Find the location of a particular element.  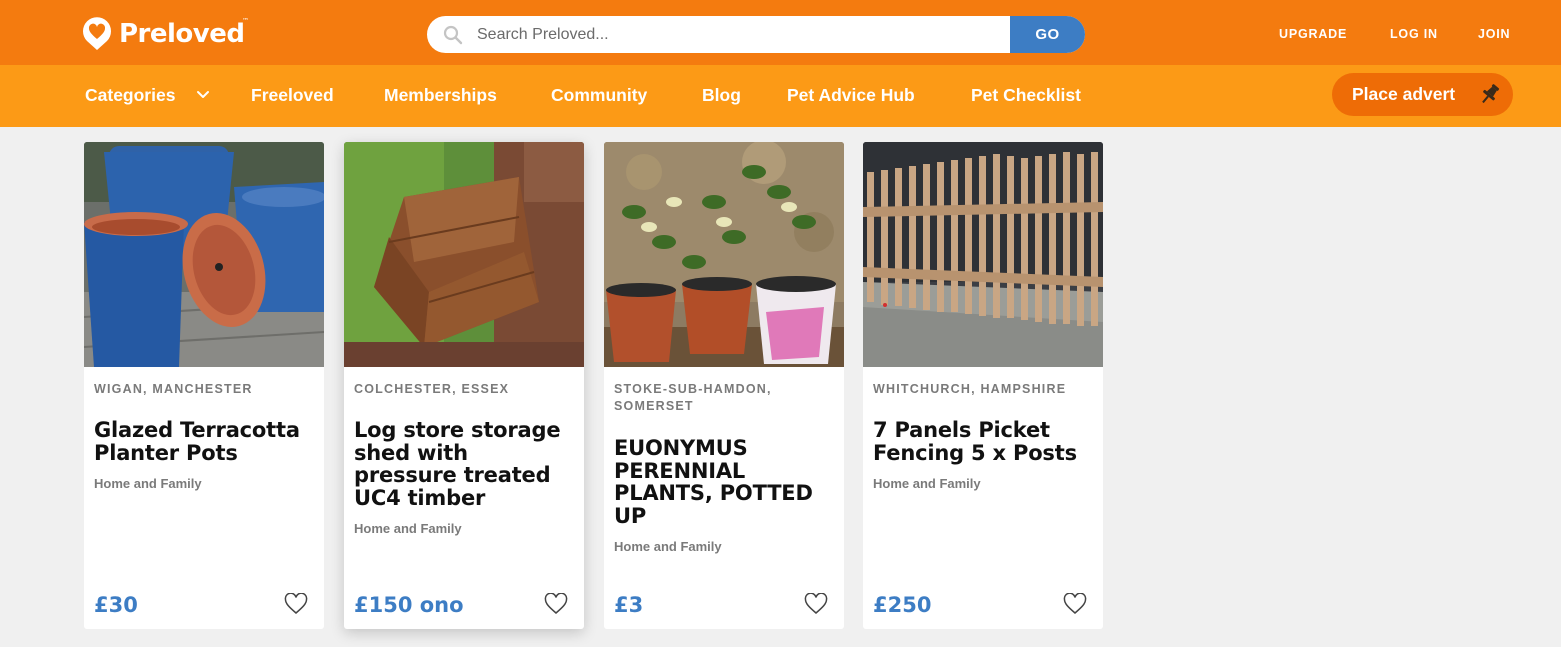

top-header: Preloved ™ GO UPGRADE LOG IN JOIN is located at coordinates (780, 32).